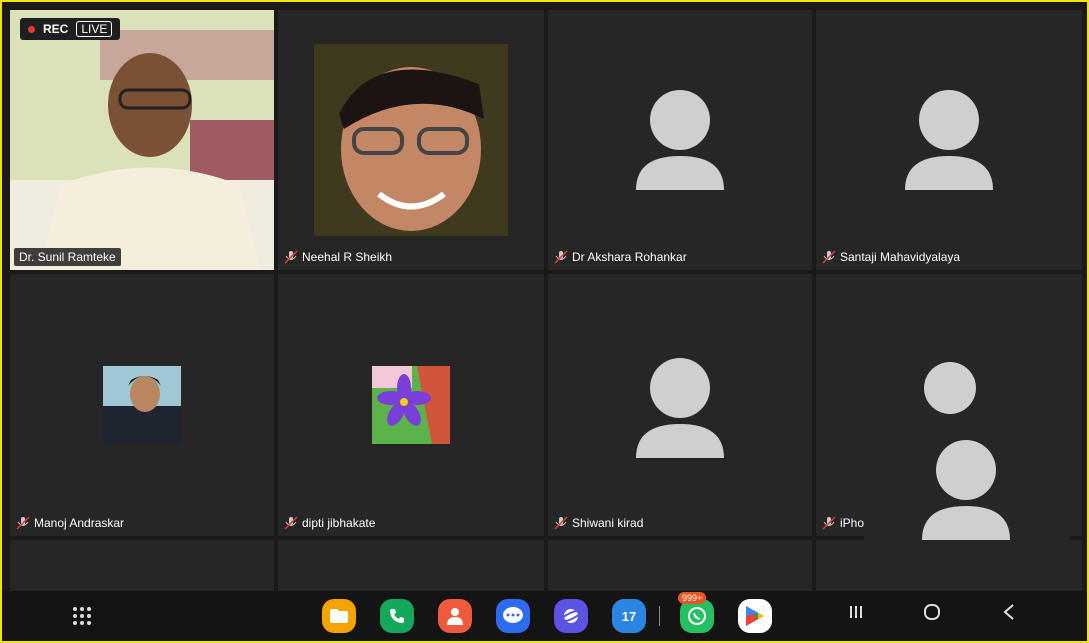 The width and height of the screenshot is (1089, 643). I want to click on handset-icon, so click(397, 616).